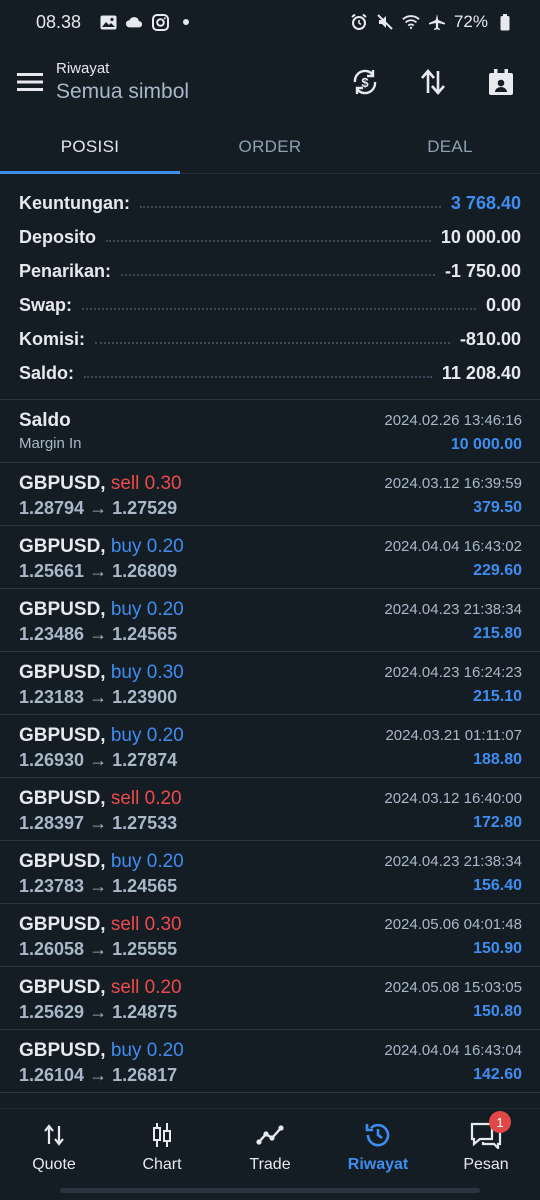 This screenshot has width=540, height=1200. What do you see at coordinates (146, 798) in the screenshot?
I see `deal-side-volume: sell 0.20` at bounding box center [146, 798].